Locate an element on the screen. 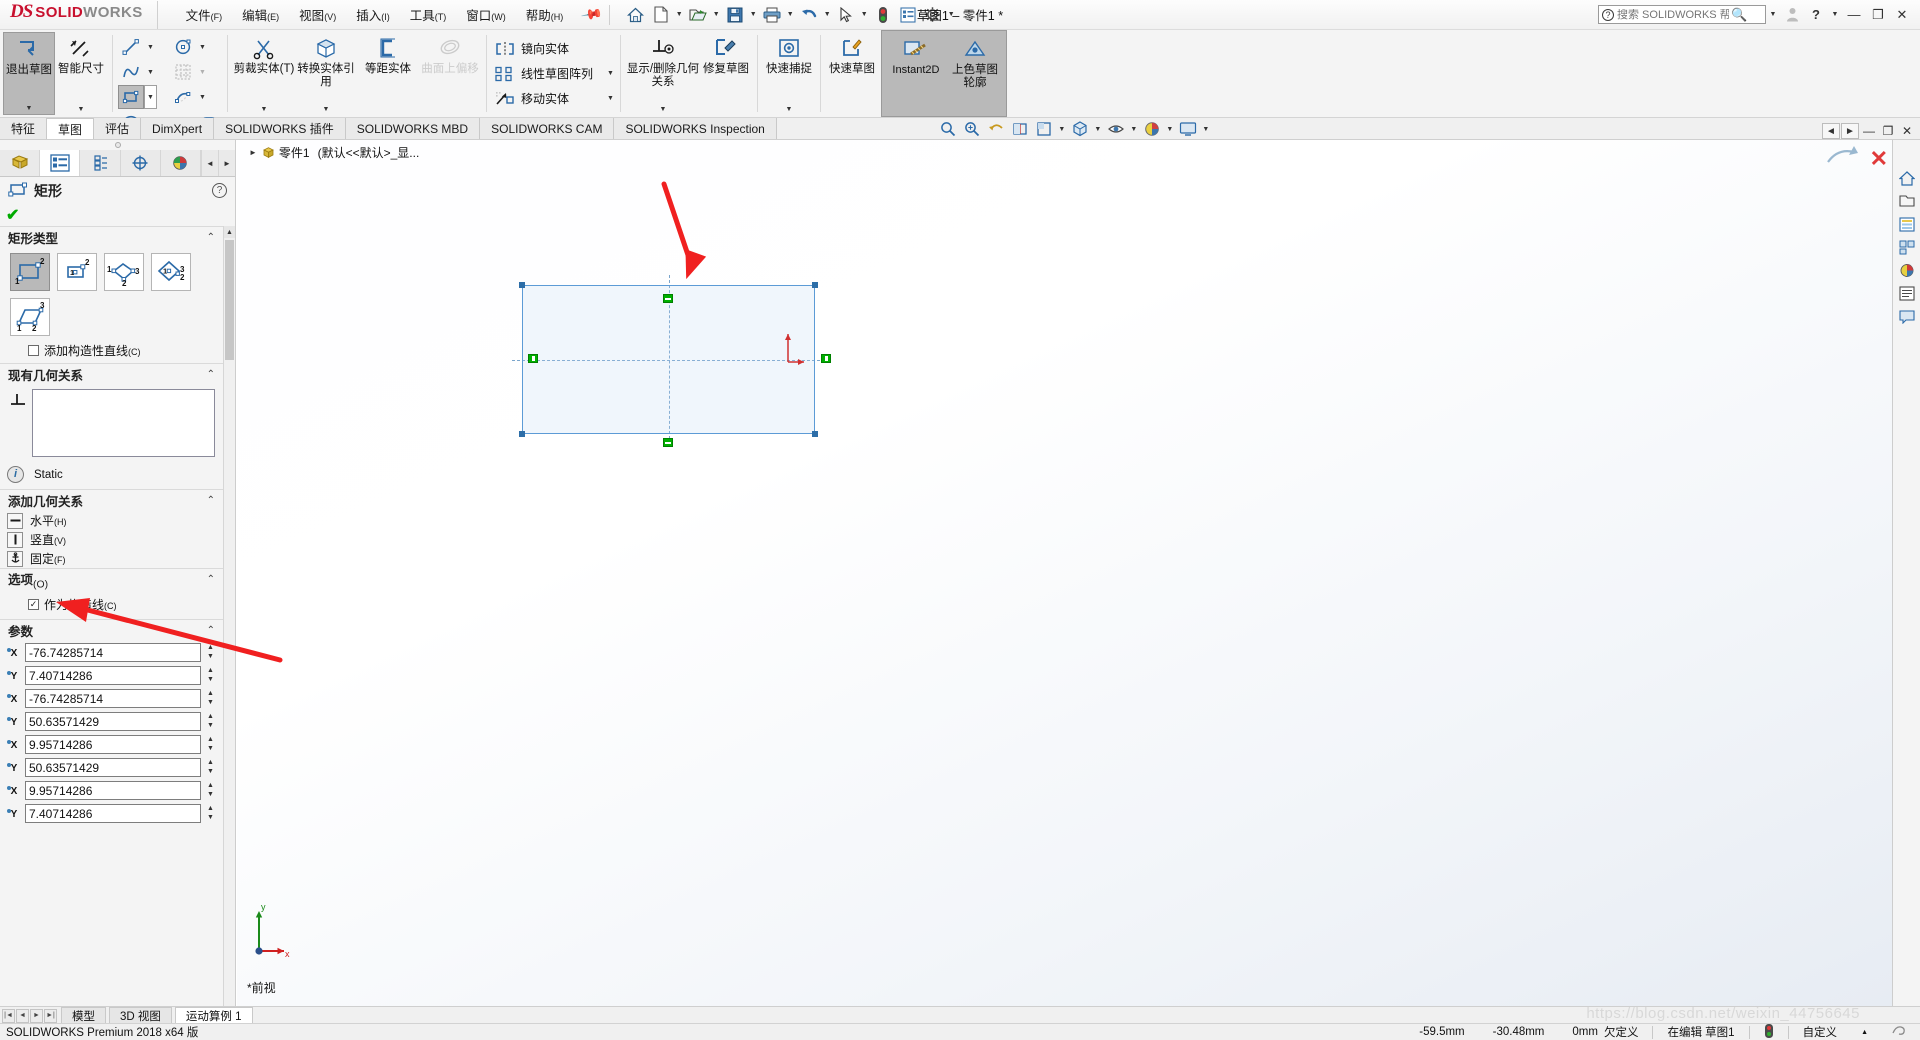 The image size is (1920, 1040). spin-up-icon-0: ▲ is located at coordinates (210, 647).